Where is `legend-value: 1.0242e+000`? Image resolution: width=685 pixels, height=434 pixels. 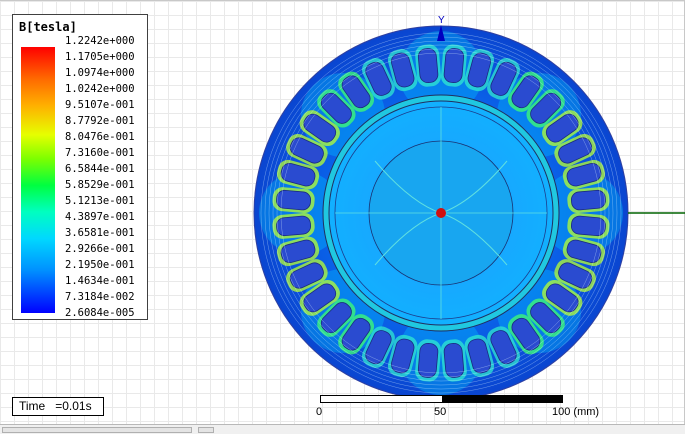 legend-value: 1.0242e+000 is located at coordinates (100, 89).